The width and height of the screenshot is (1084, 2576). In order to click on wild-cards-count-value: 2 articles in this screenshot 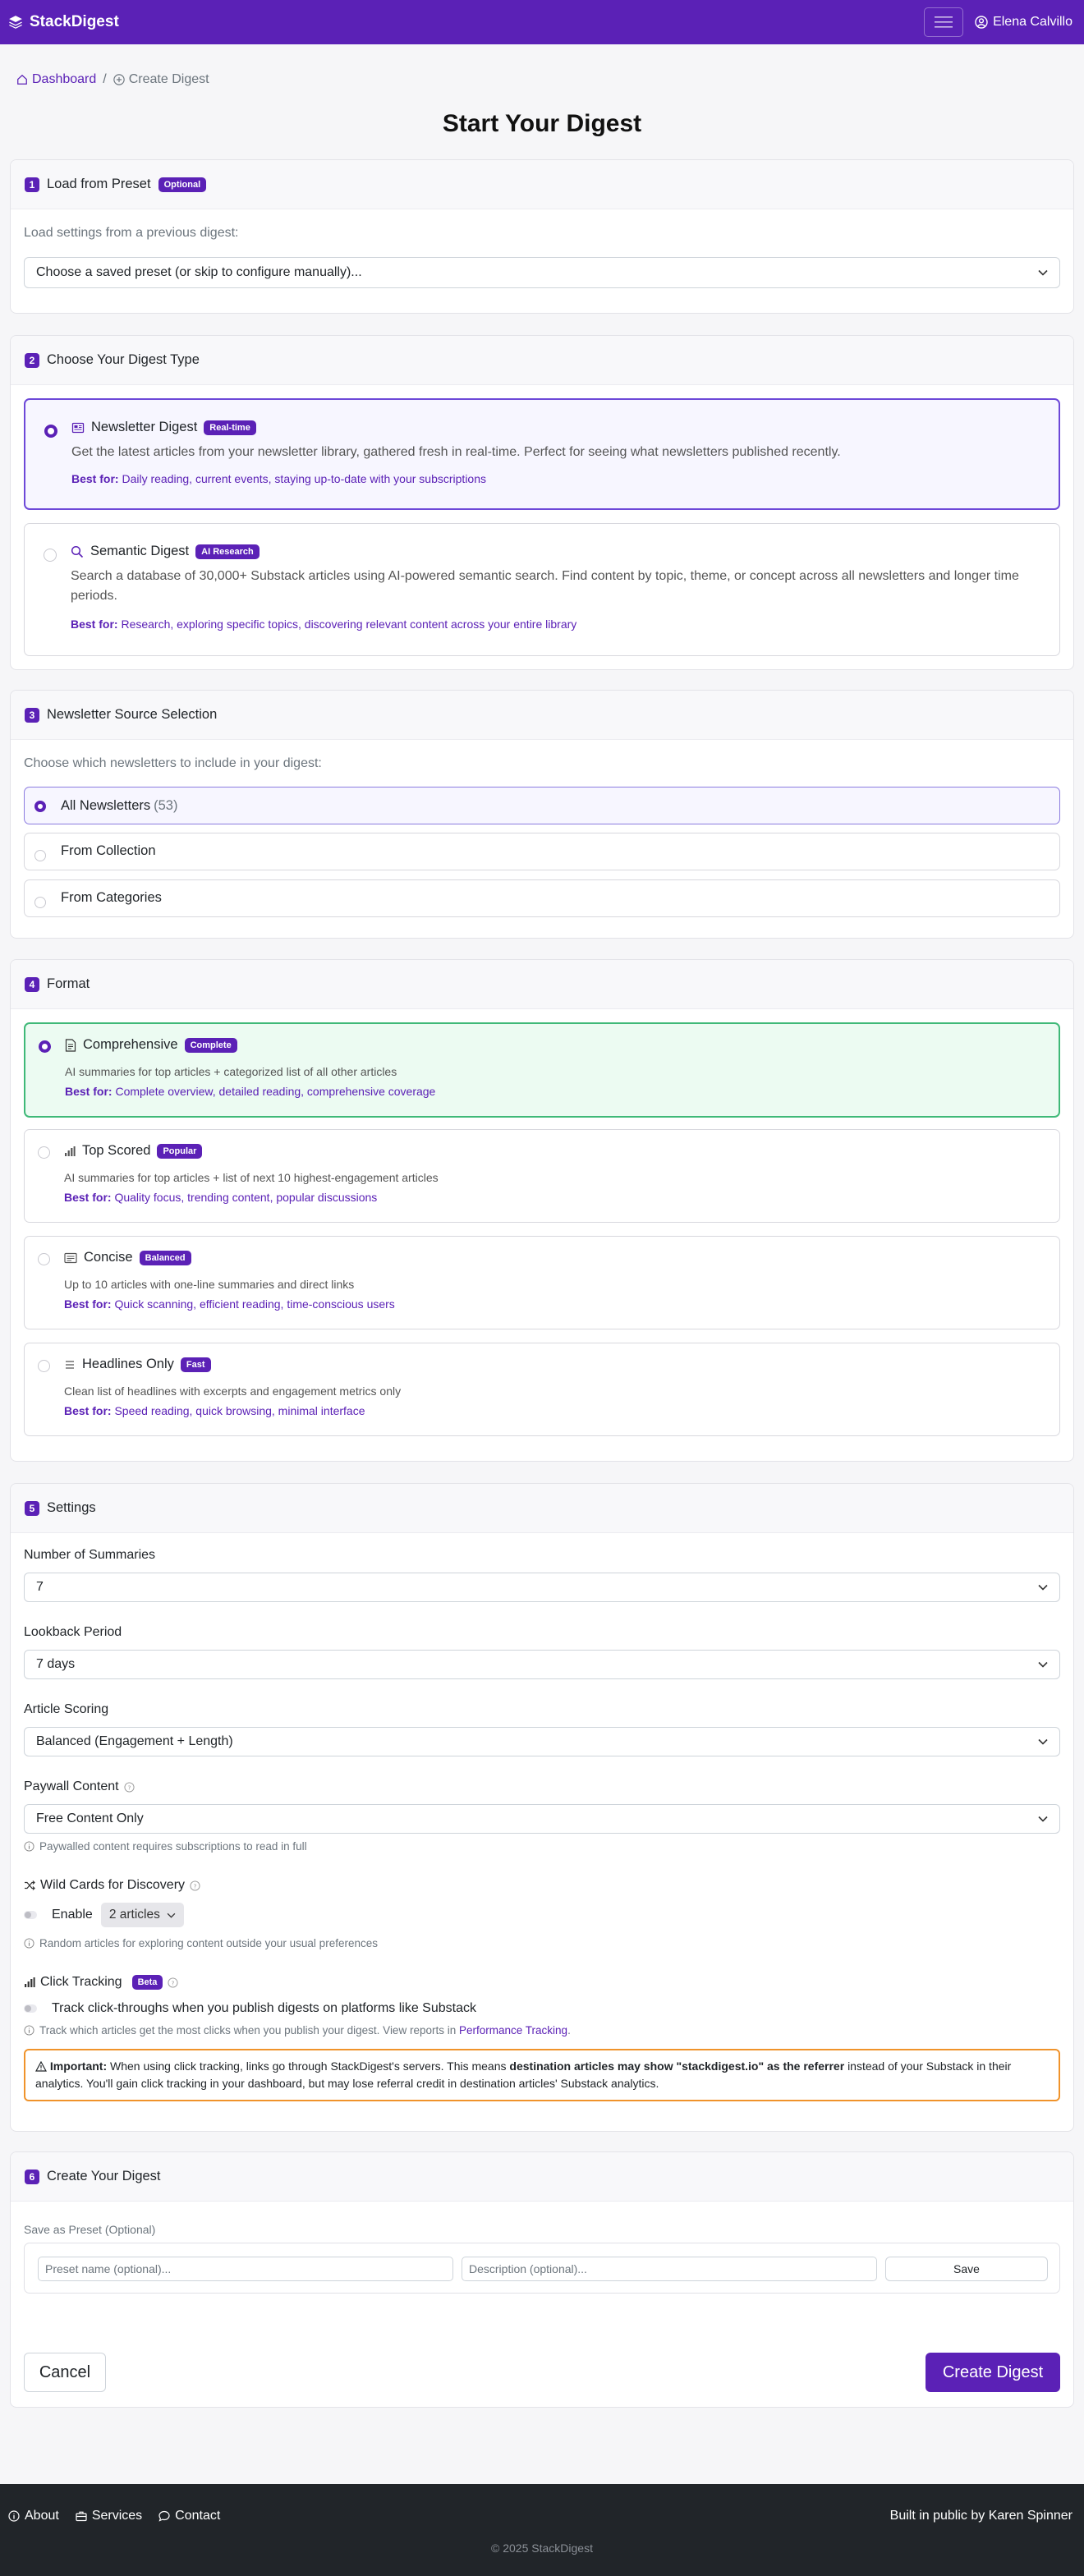, I will do `click(134, 1915)`.